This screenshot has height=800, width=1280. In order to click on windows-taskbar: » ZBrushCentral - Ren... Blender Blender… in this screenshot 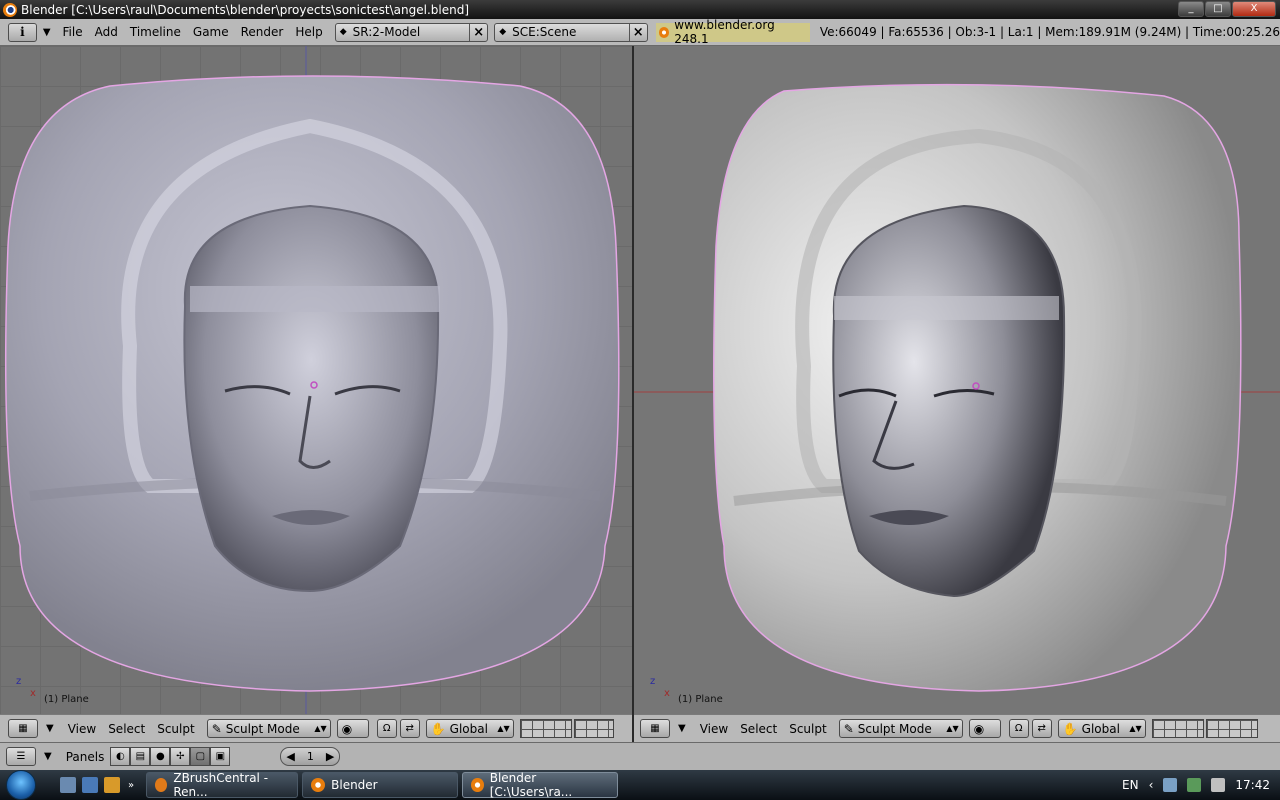, I will do `click(640, 785)`.